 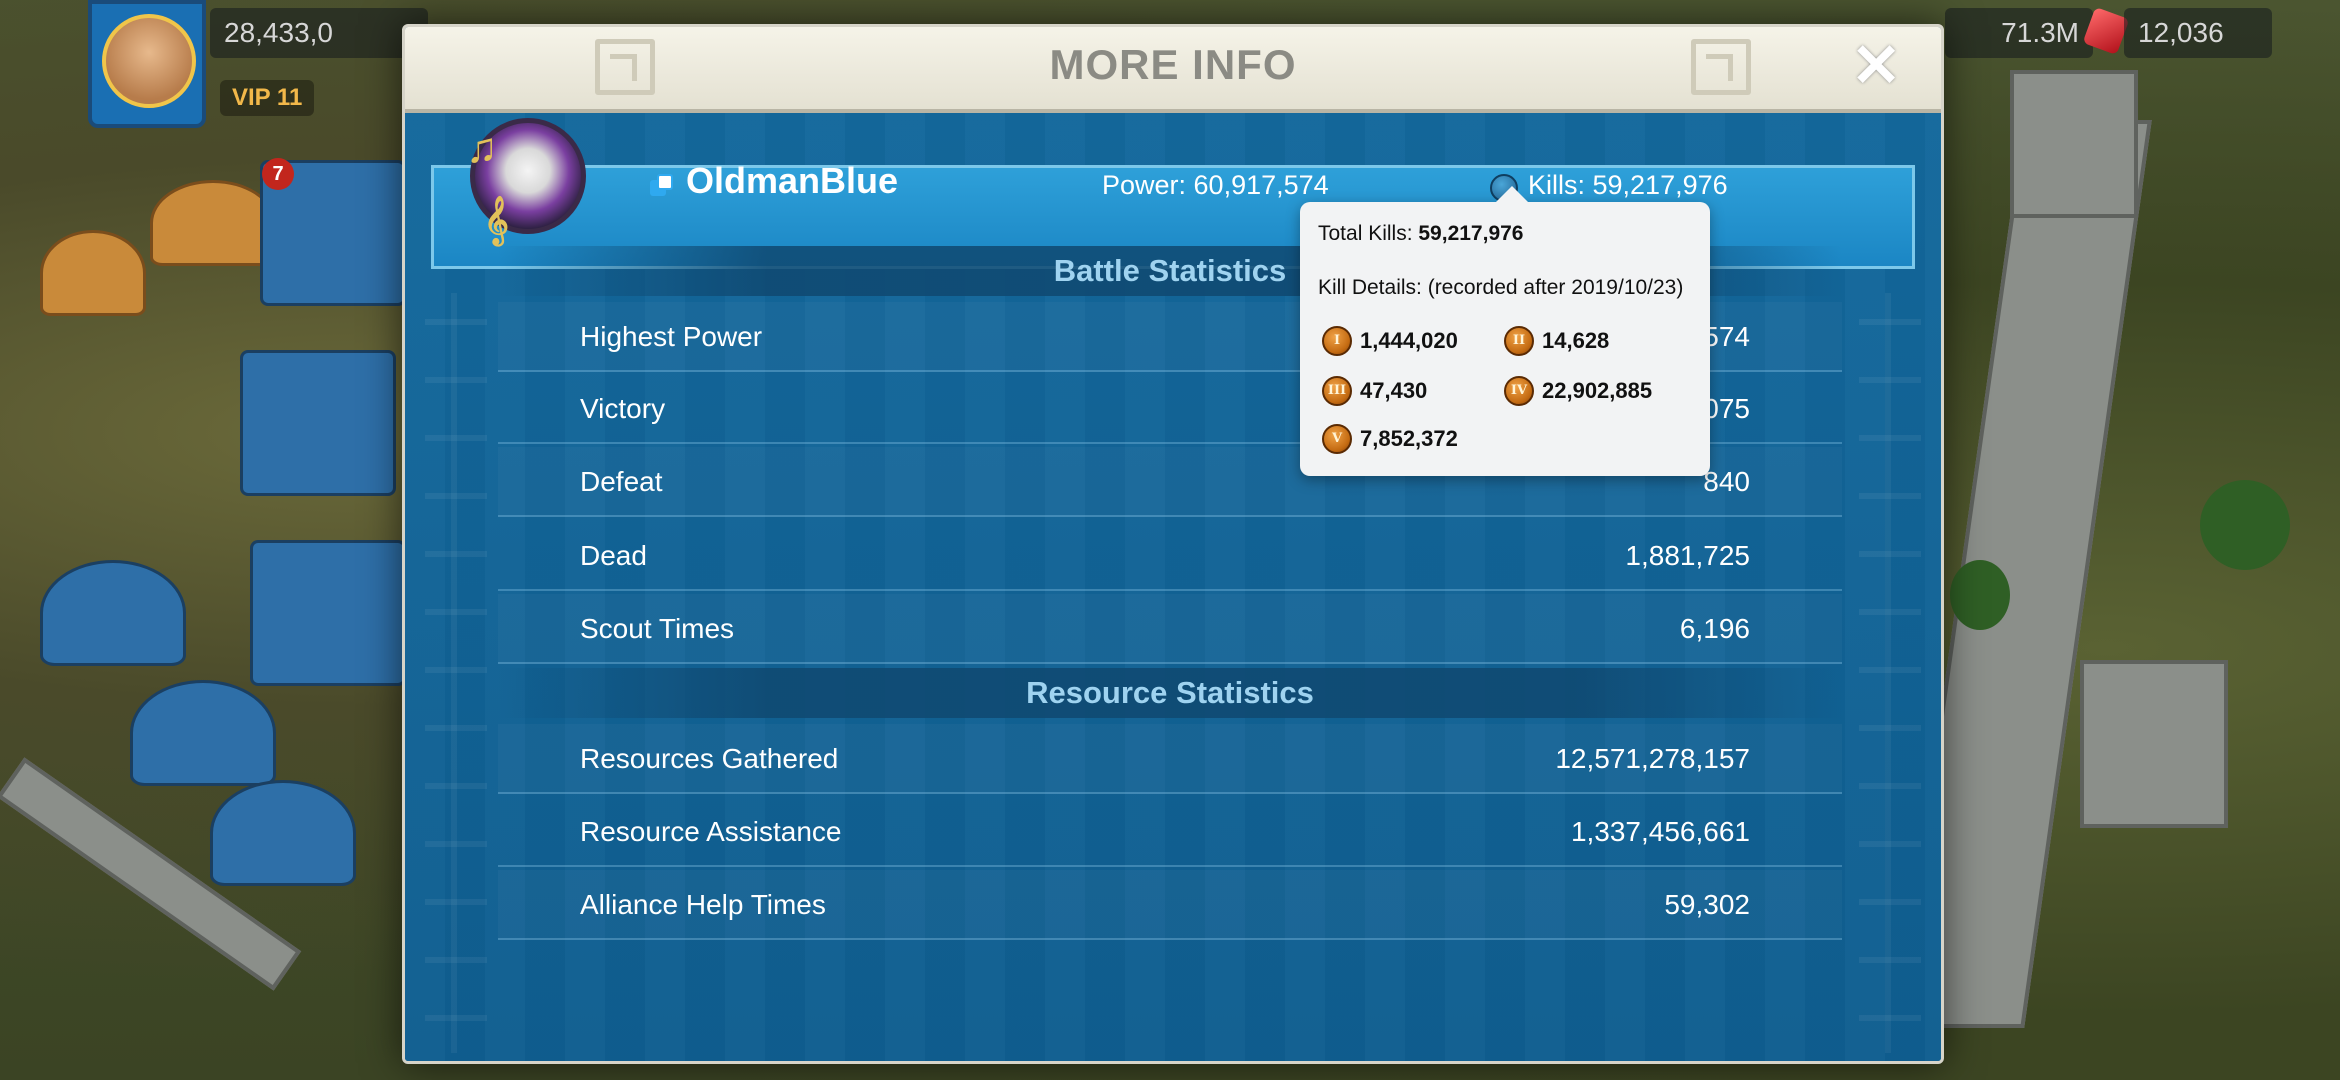 I want to click on tier-kills-value: 22,902,885, so click(x=1597, y=390).